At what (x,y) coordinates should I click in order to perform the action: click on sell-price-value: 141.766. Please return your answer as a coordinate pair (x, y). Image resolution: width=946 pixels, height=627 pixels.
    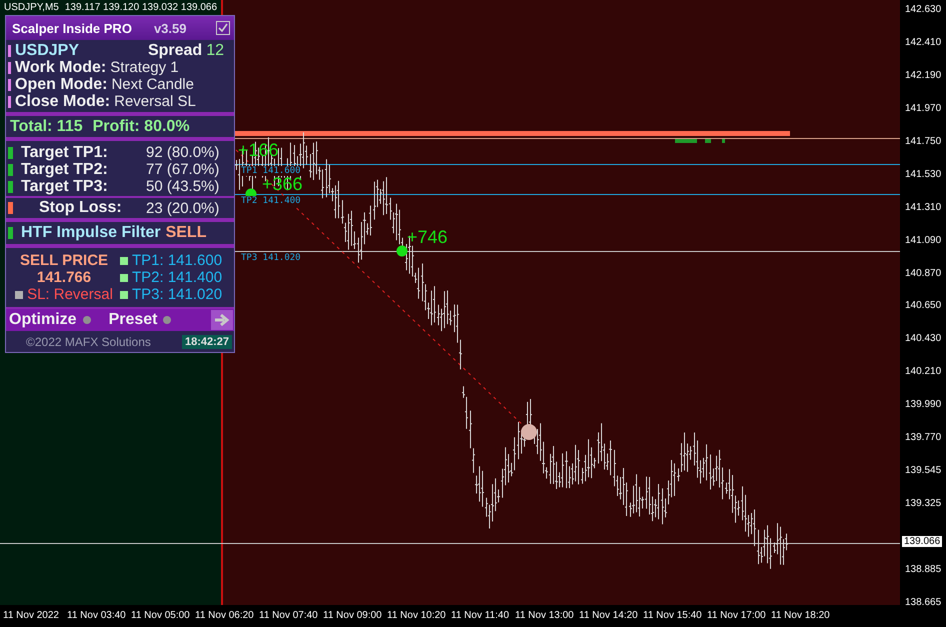
    Looking at the image, I should click on (64, 277).